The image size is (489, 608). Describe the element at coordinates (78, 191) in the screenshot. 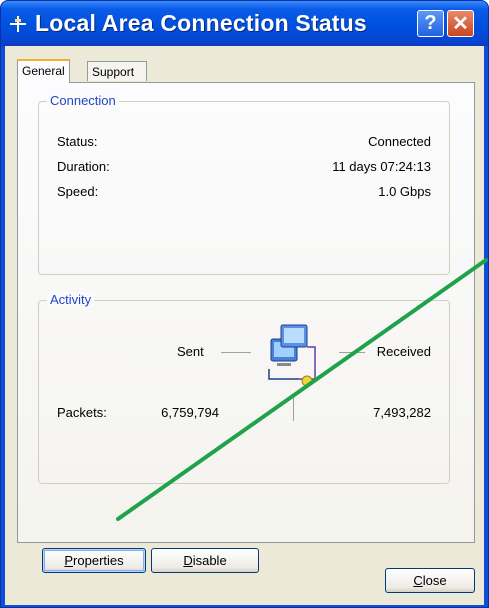

I see `speed-label: Speed:` at that location.